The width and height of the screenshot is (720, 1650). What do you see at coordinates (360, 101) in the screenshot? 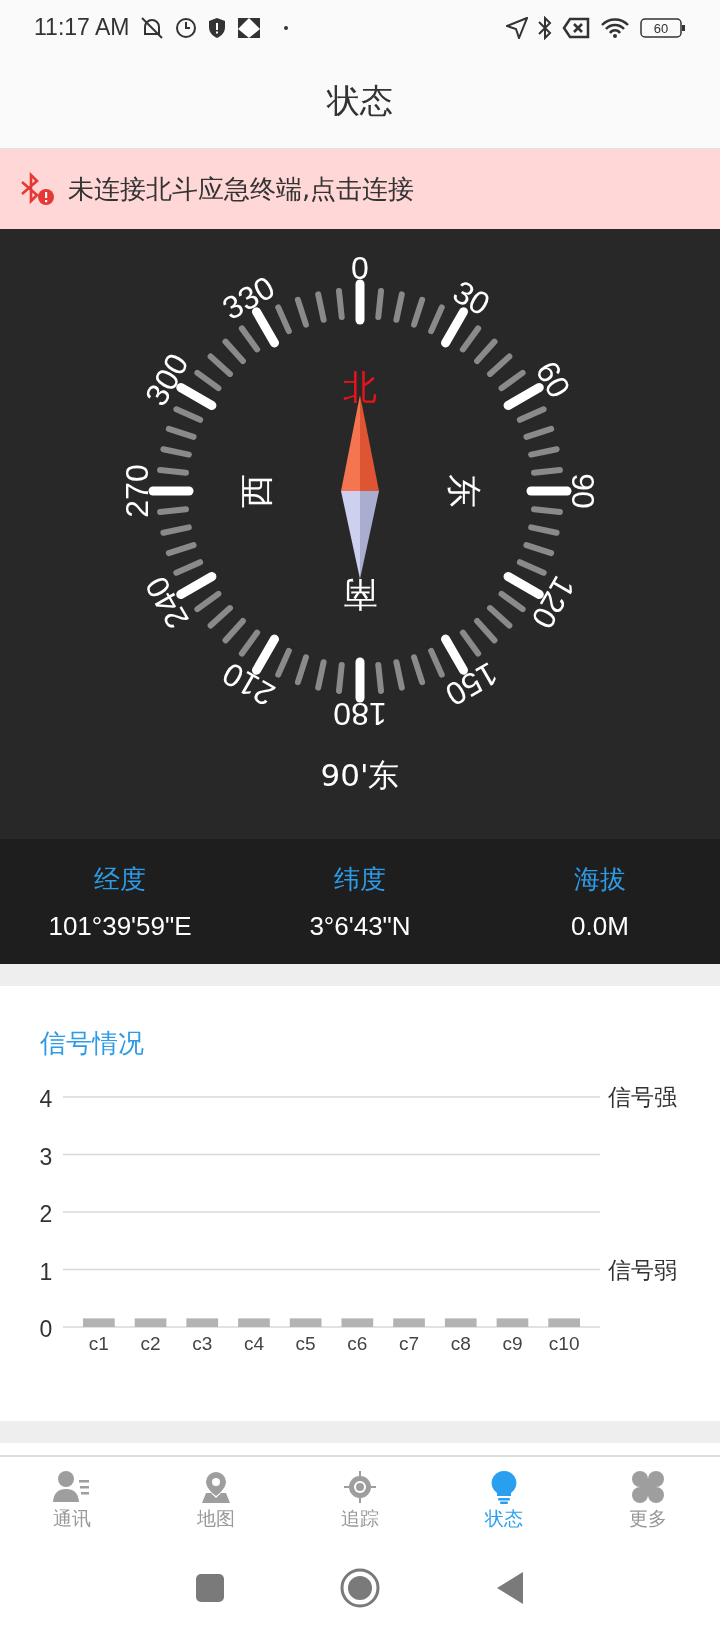
I see `page-title: 状态` at bounding box center [360, 101].